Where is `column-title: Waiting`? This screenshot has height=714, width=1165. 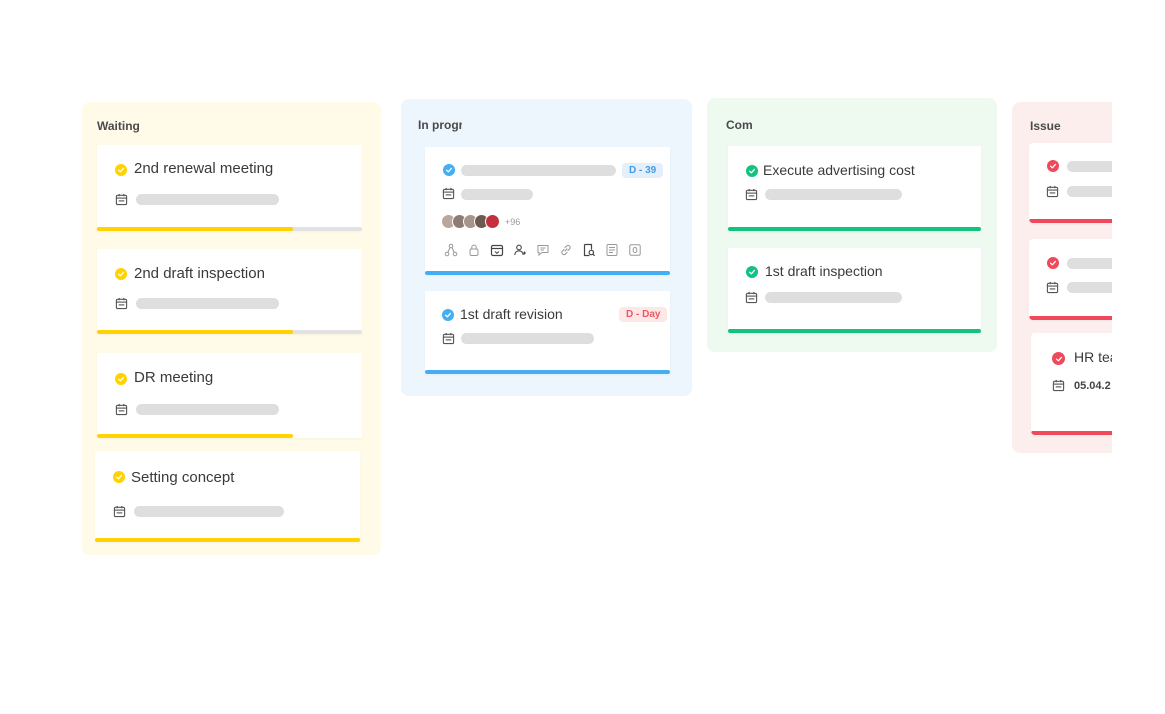
column-title: Waiting is located at coordinates (118, 126).